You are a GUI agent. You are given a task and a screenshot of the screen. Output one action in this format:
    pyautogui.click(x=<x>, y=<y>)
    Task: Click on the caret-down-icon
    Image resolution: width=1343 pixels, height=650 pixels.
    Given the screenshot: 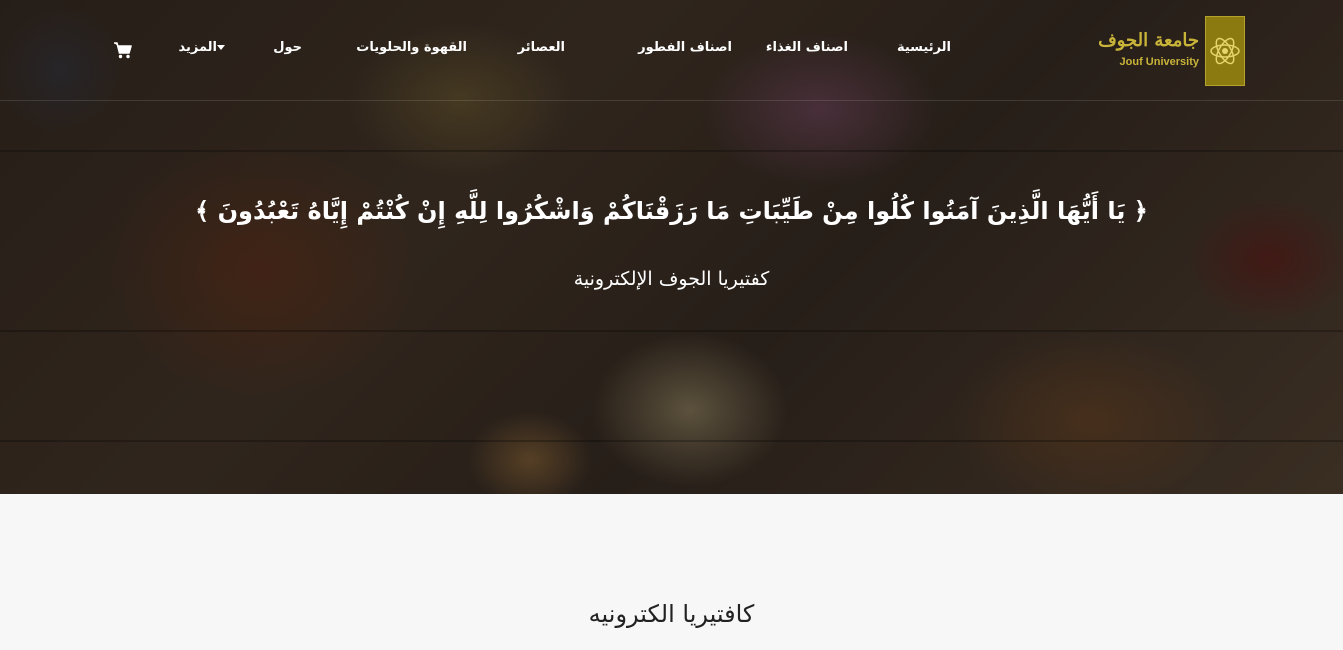 What is the action you would take?
    pyautogui.click(x=221, y=47)
    